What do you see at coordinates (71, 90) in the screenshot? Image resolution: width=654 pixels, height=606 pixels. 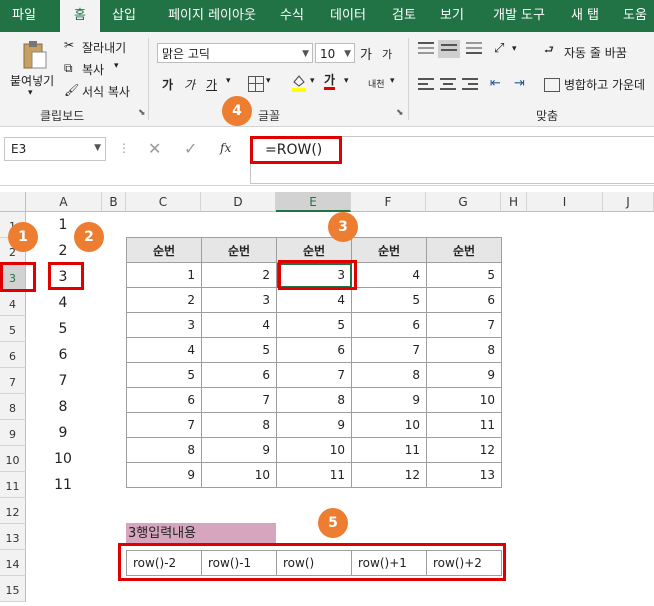 I see `format-painter-icon: 🖌` at bounding box center [71, 90].